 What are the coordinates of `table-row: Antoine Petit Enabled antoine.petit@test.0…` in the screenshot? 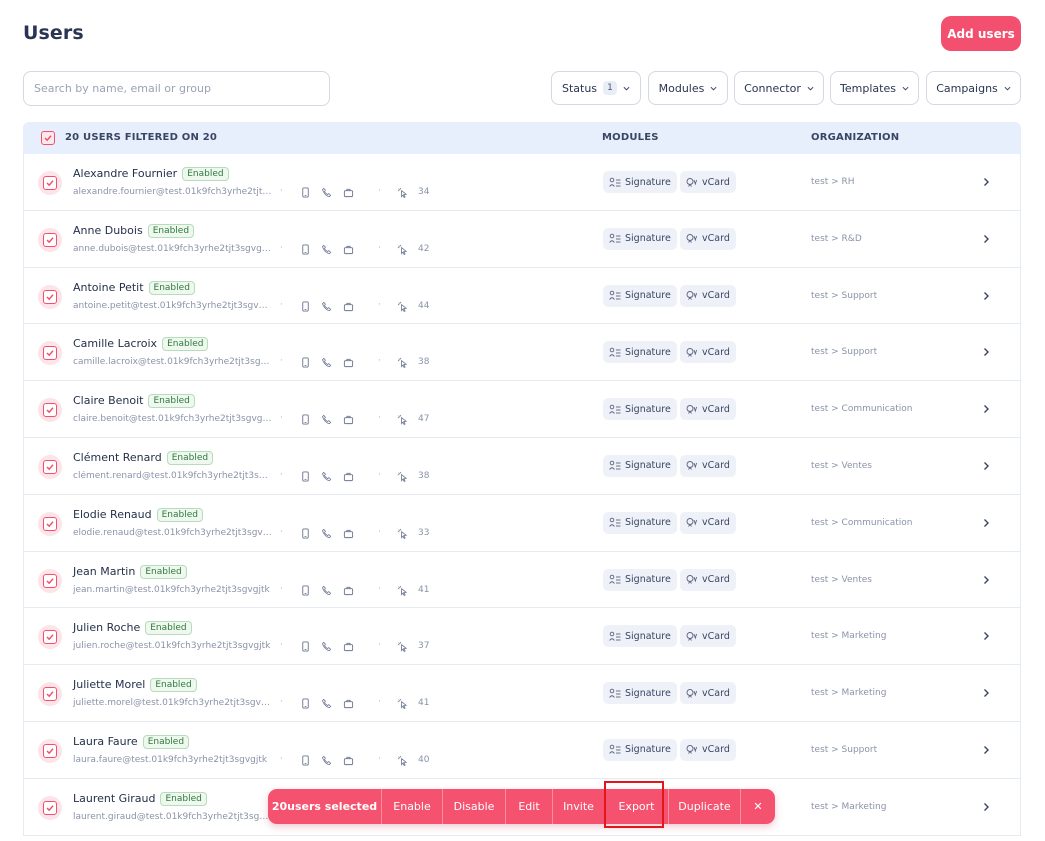 It's located at (522, 296).